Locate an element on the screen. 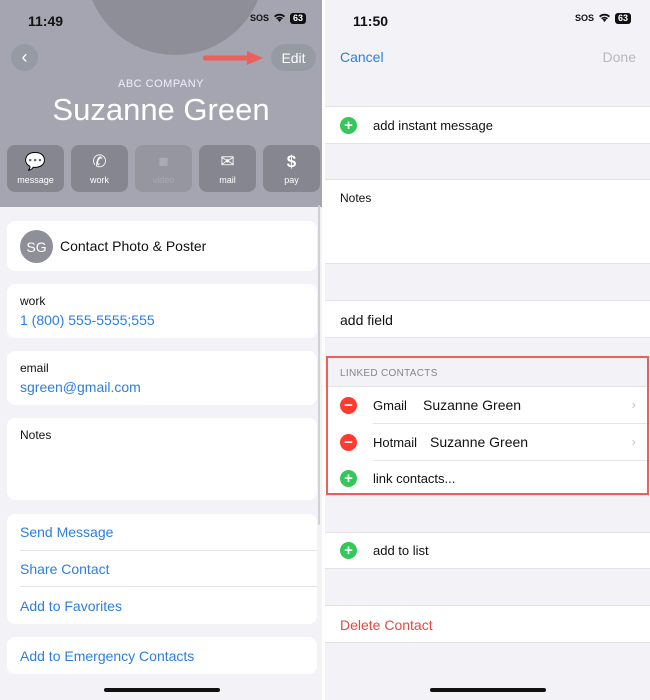  phone-value: 1 (800) 555-5555;555 is located at coordinates (87, 320).